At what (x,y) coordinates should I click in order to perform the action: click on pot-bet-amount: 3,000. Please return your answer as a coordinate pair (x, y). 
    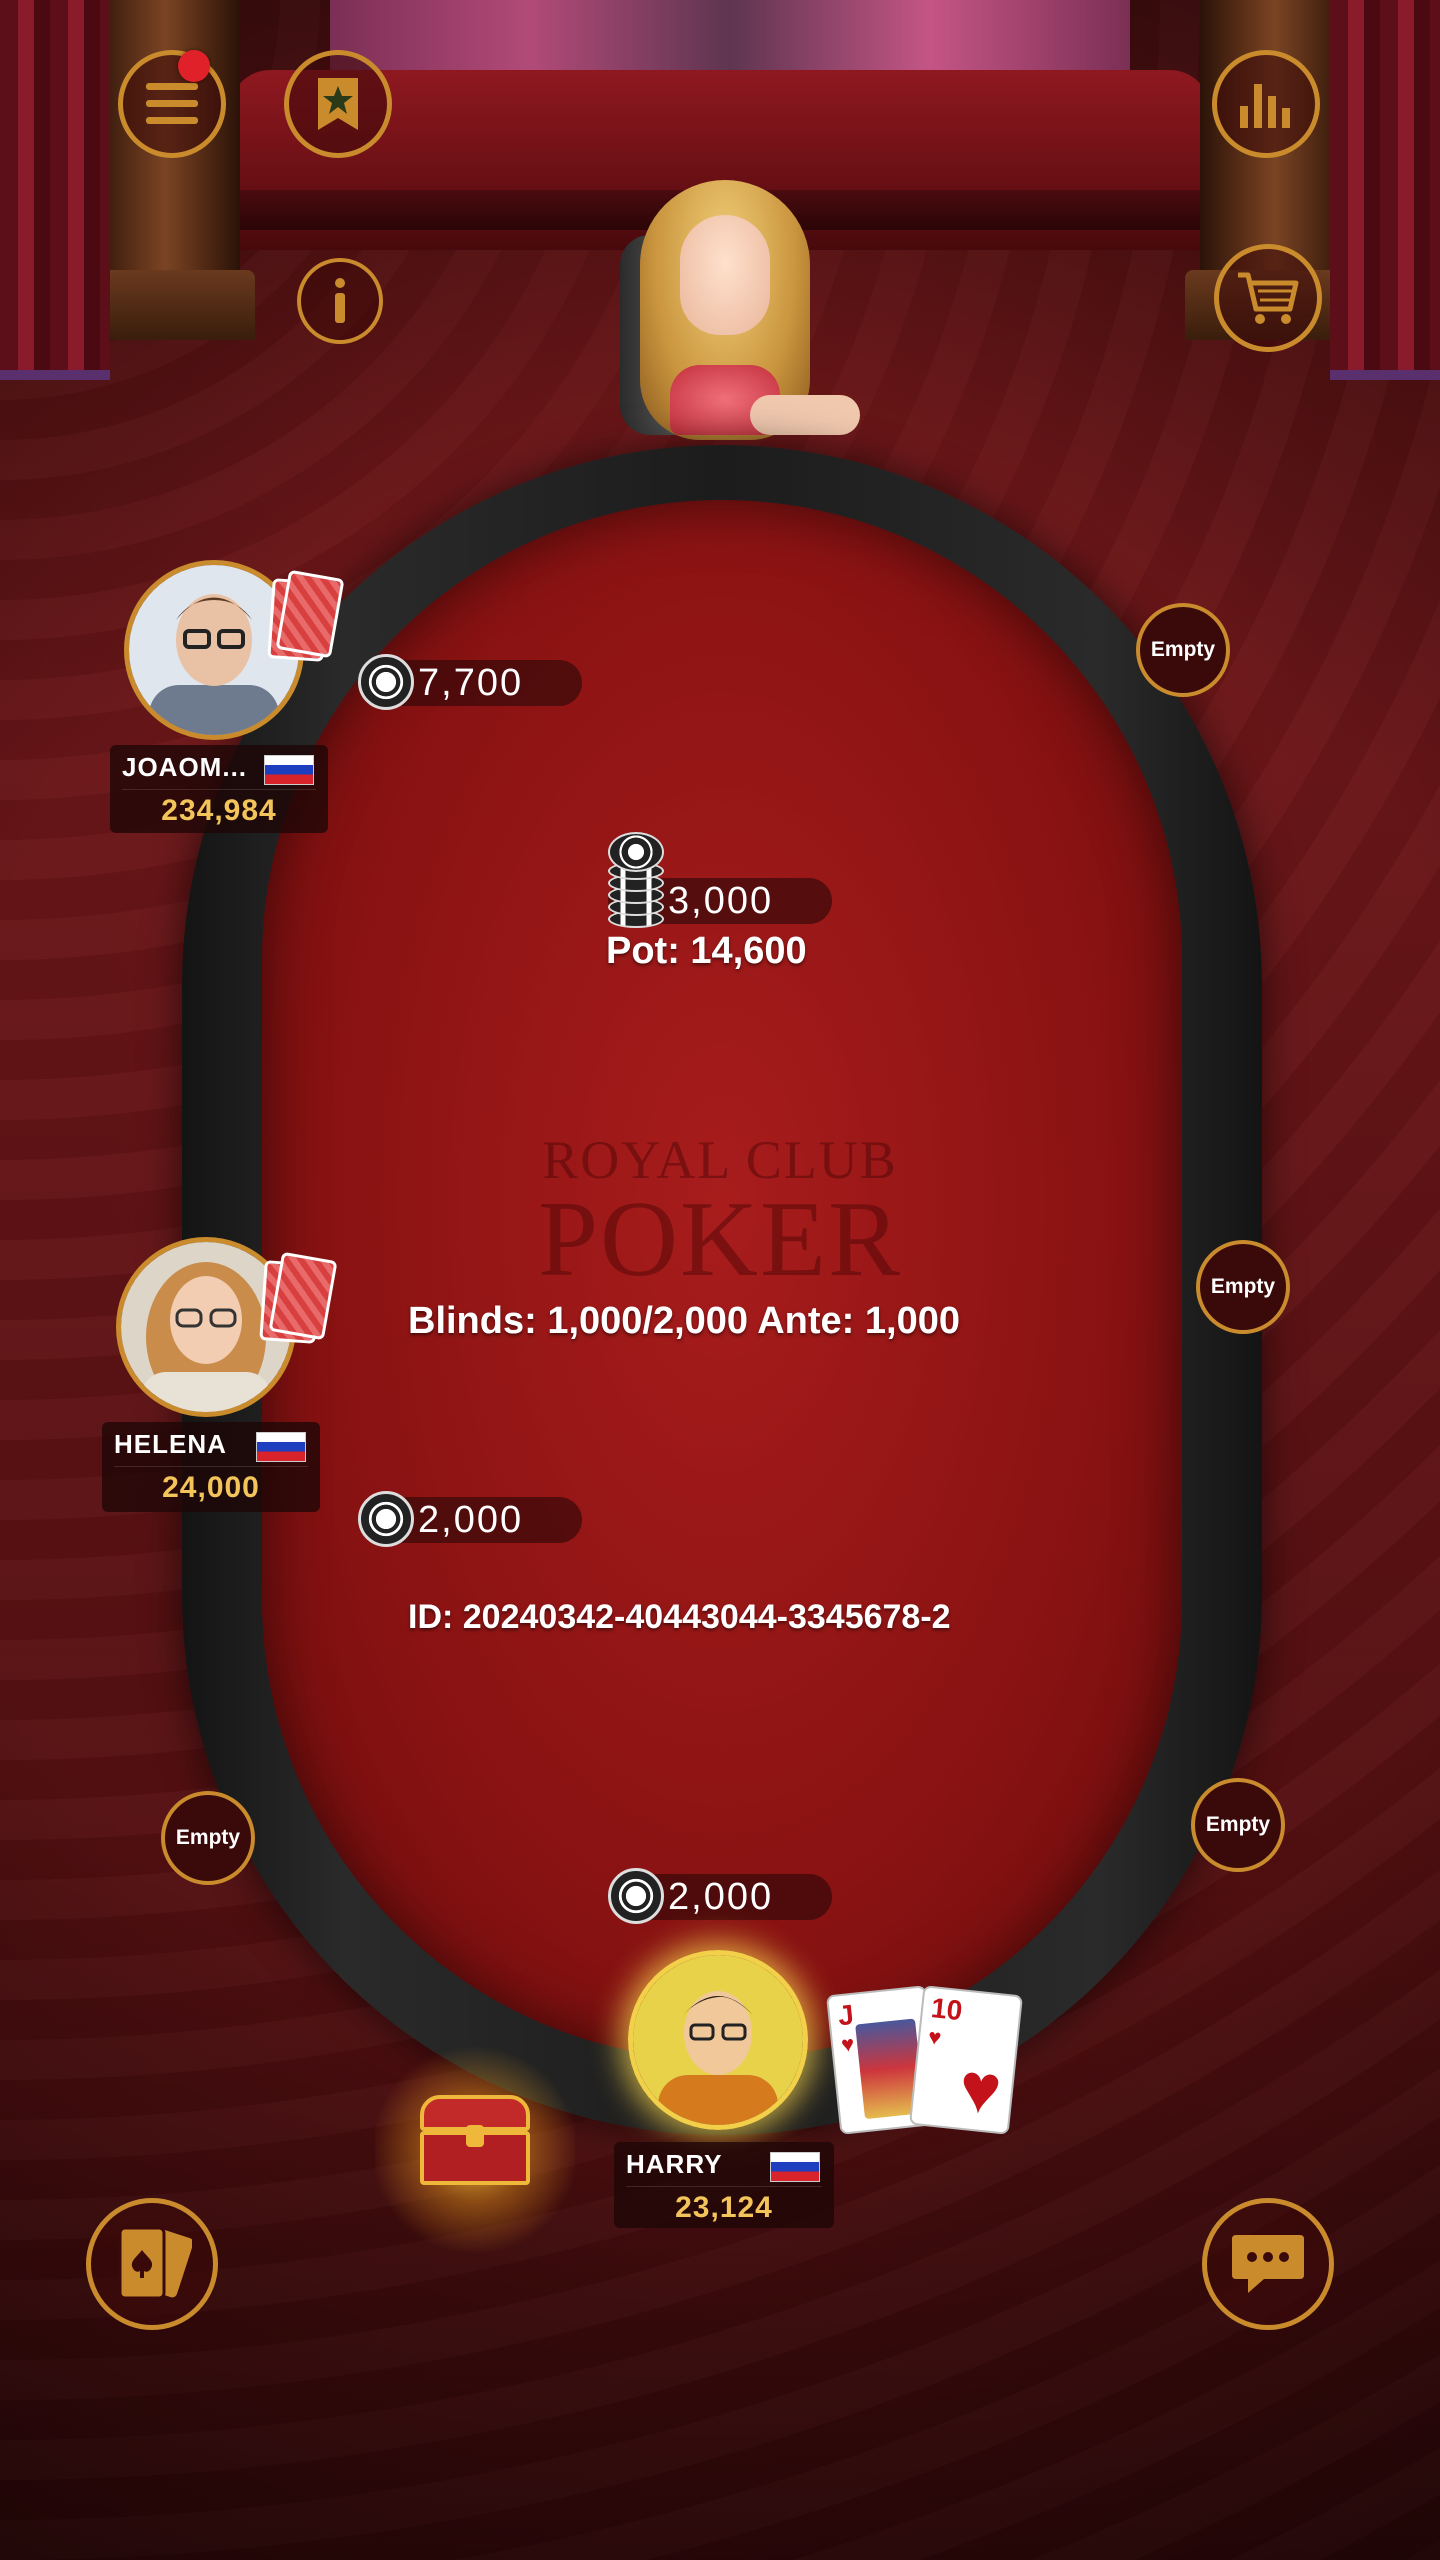
    Looking at the image, I should click on (721, 901).